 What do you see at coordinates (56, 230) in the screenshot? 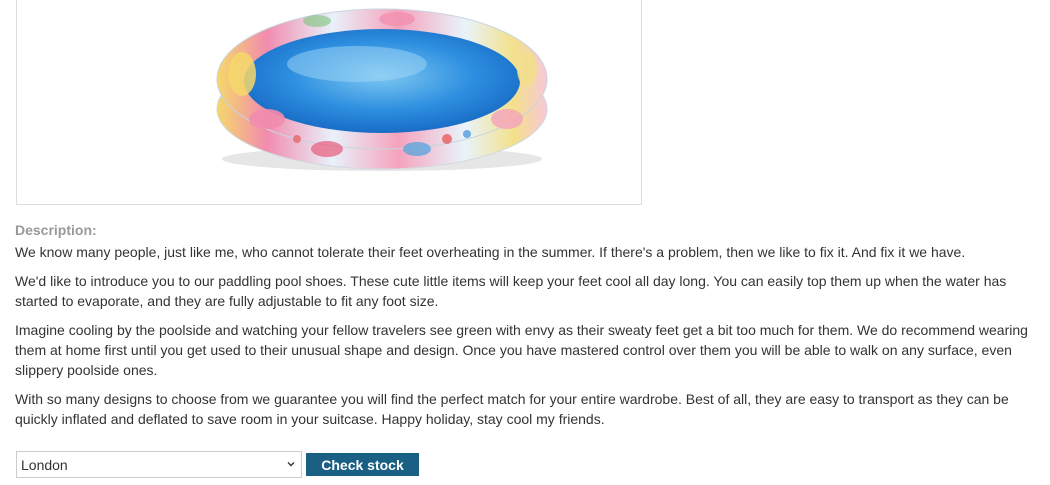
I see `description-heading: Description:` at bounding box center [56, 230].